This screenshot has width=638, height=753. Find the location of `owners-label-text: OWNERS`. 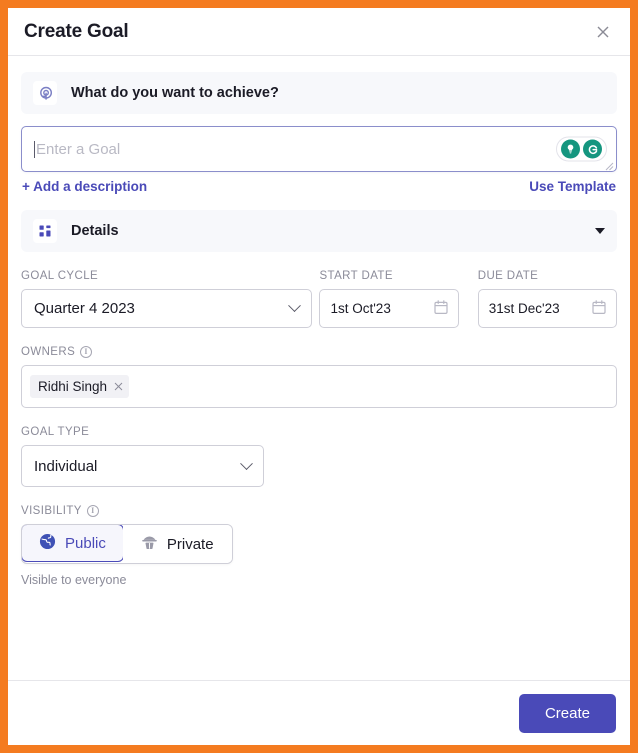

owners-label-text: OWNERS is located at coordinates (48, 352).